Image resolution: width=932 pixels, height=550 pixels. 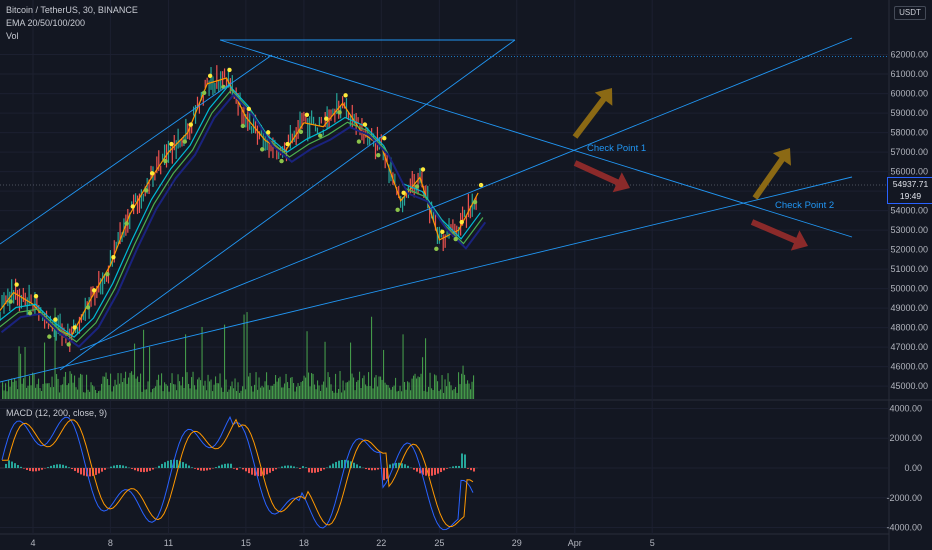 I want to click on currency-badge: USDT, so click(x=910, y=13).